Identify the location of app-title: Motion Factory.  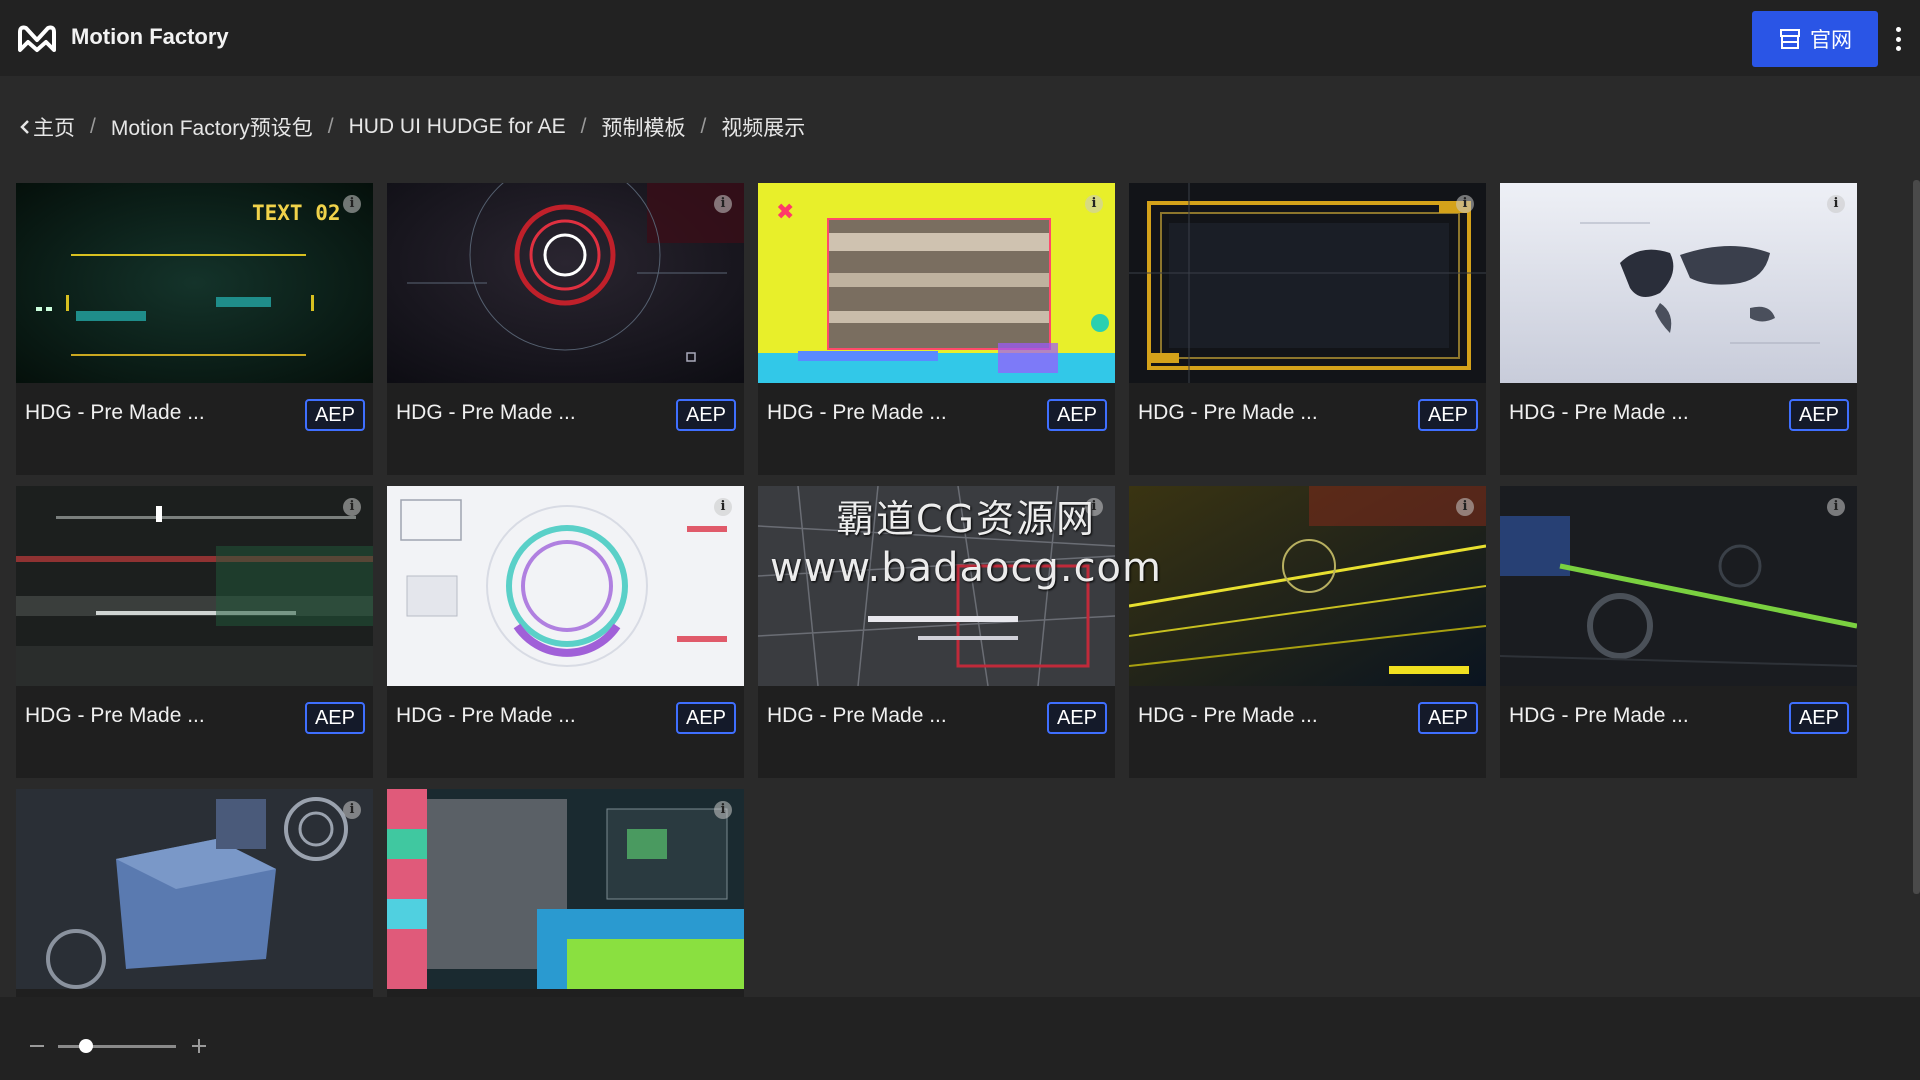
(150, 36).